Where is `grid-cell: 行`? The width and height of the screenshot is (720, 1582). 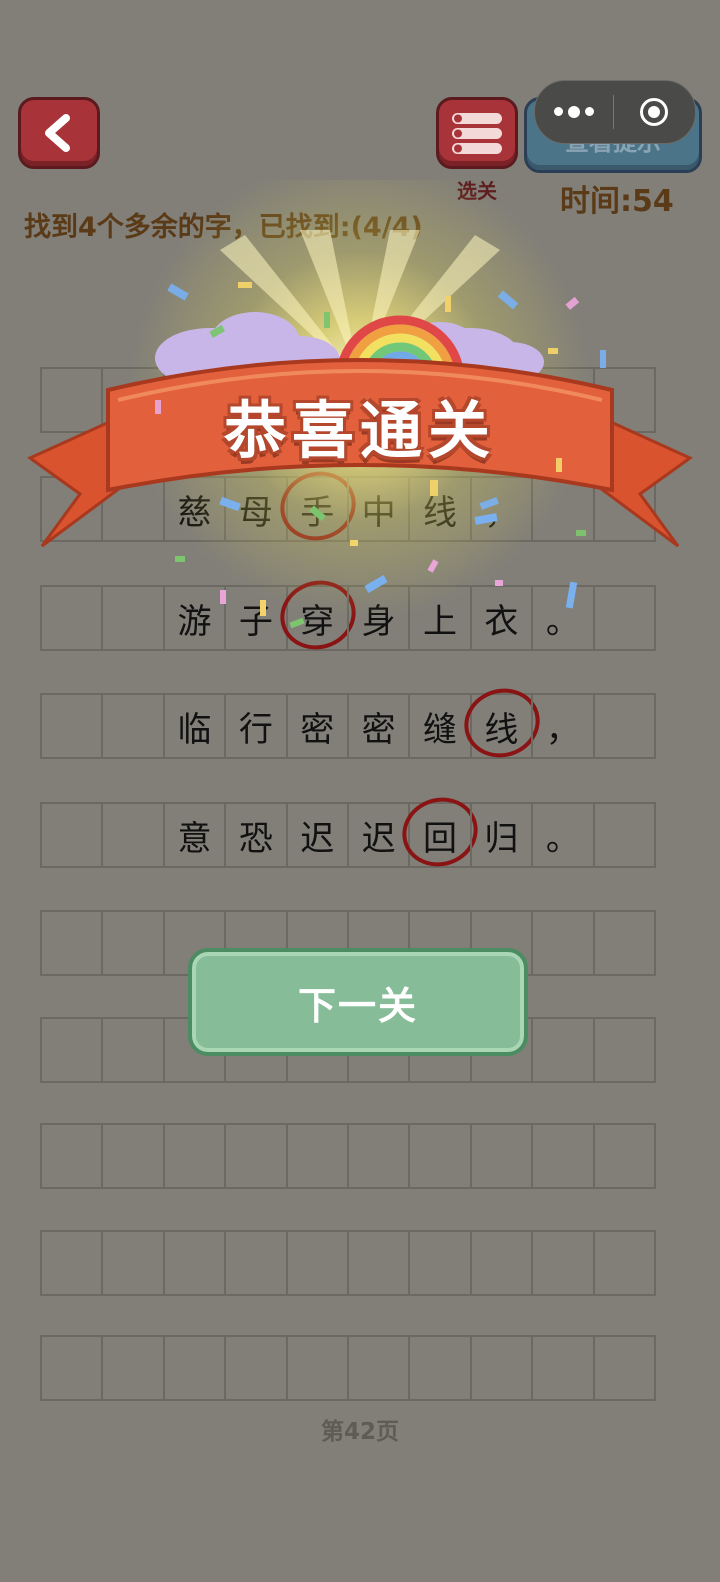
grid-cell: 行 is located at coordinates (256, 726).